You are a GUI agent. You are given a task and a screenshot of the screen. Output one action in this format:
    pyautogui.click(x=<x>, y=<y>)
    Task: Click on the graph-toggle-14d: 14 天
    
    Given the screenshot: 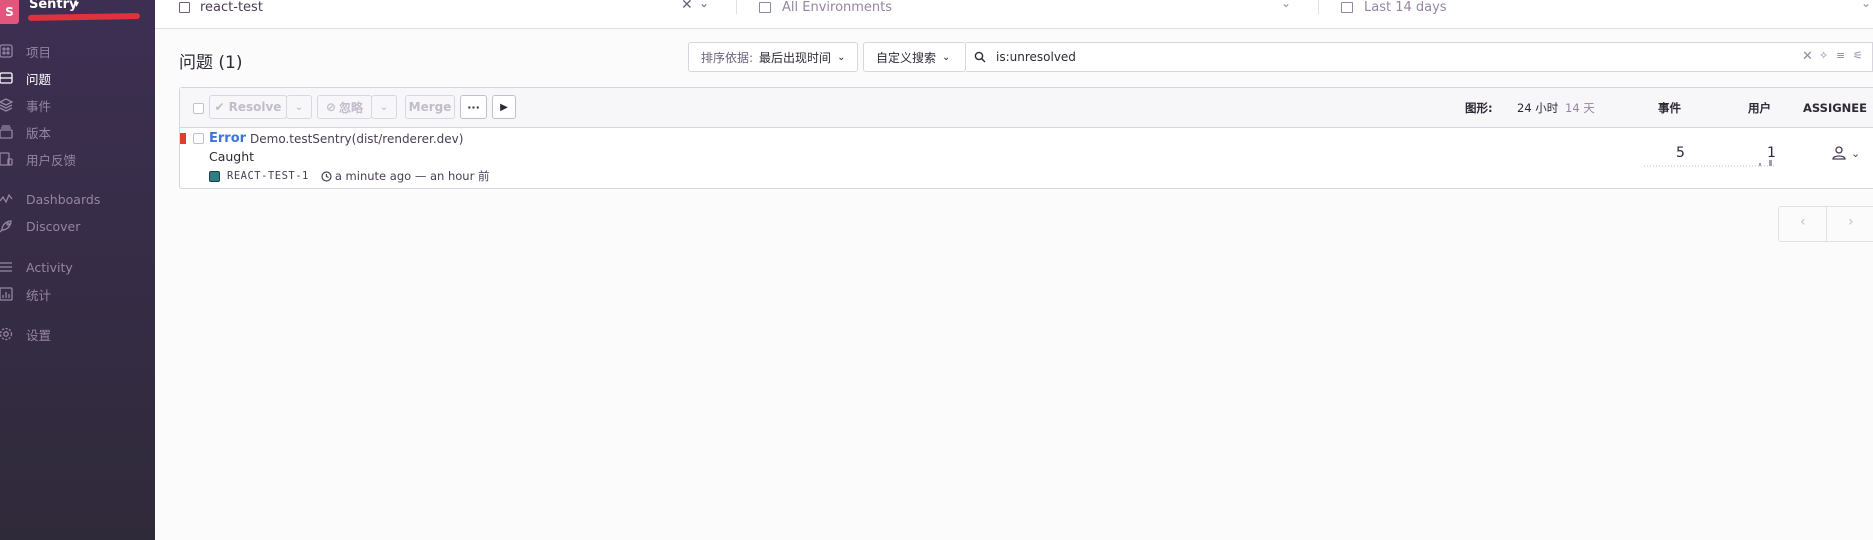 What is the action you would take?
    pyautogui.click(x=1580, y=107)
    